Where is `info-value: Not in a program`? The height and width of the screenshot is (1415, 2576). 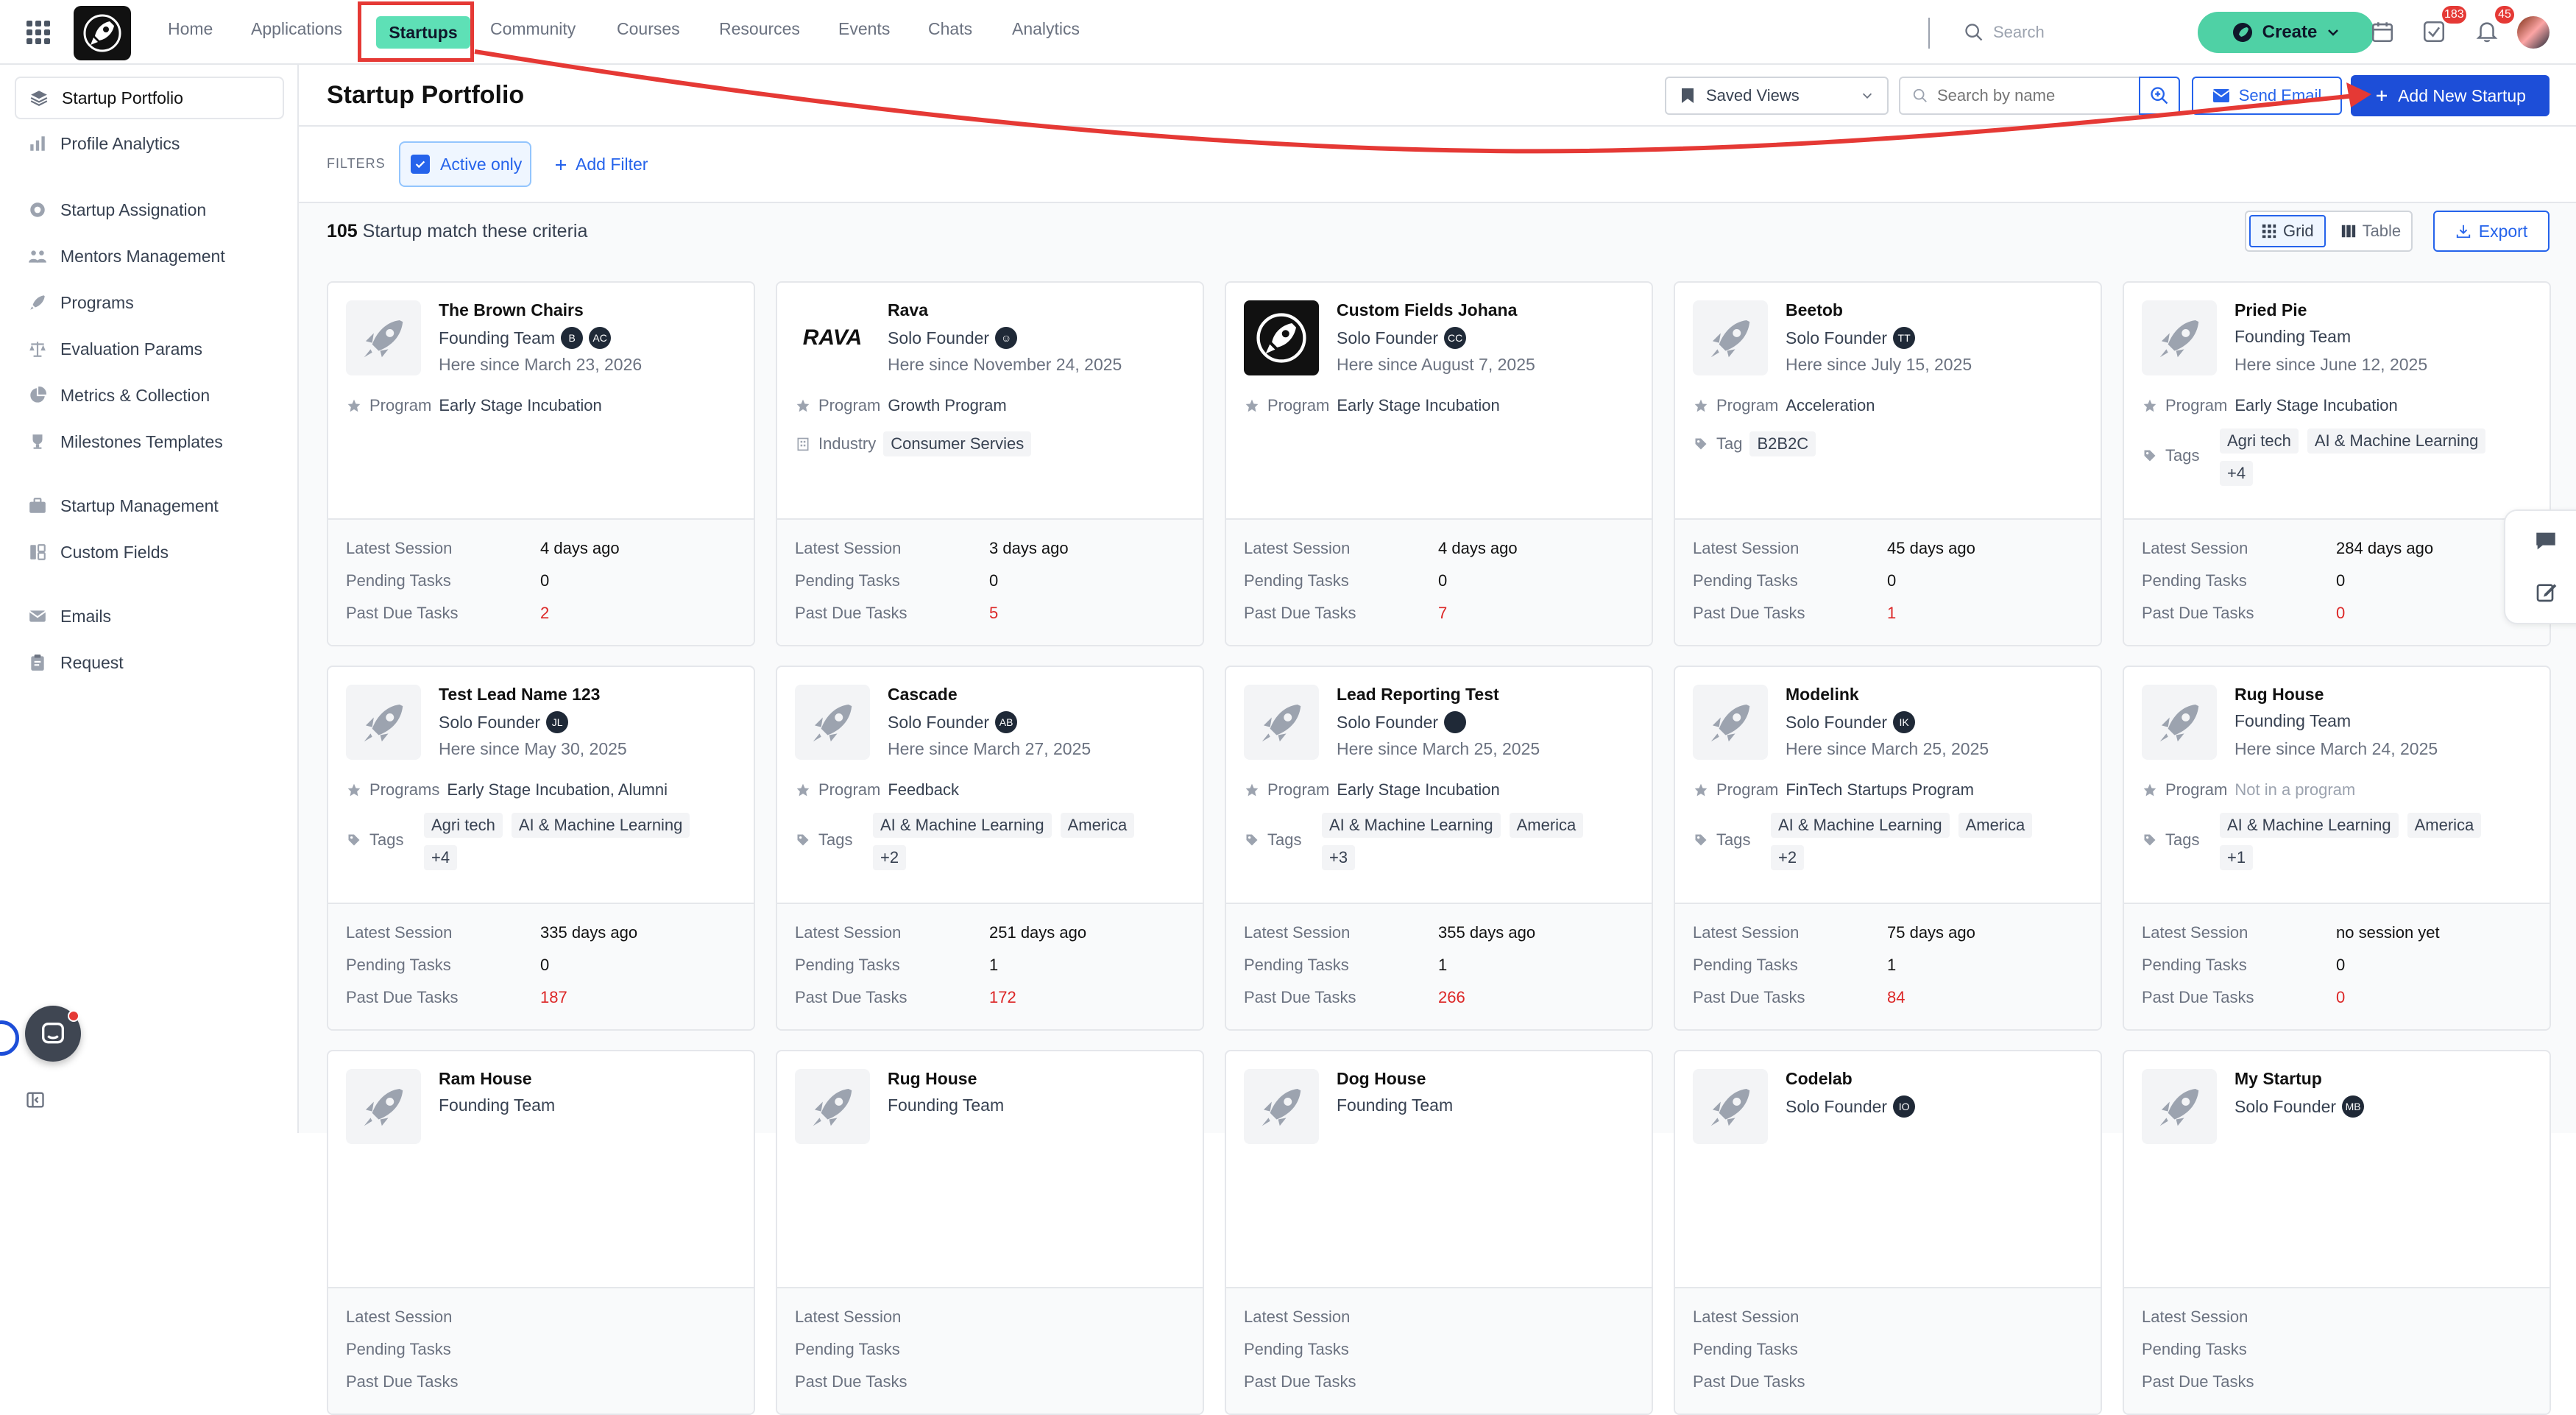 info-value: Not in a program is located at coordinates (2295, 790).